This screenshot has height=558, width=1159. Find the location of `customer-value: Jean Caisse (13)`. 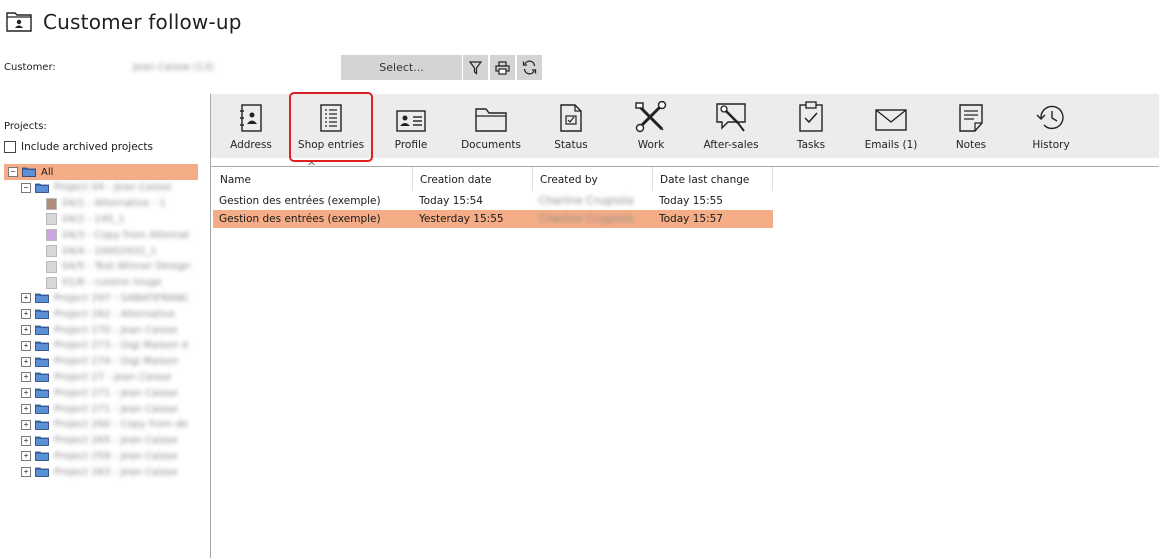

customer-value: Jean Caisse (13) is located at coordinates (173, 67).